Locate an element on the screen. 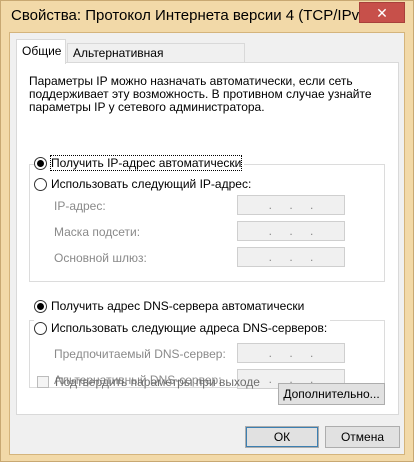 The width and height of the screenshot is (414, 462). default-gateway-label: Основной шлюз: is located at coordinates (100, 258).